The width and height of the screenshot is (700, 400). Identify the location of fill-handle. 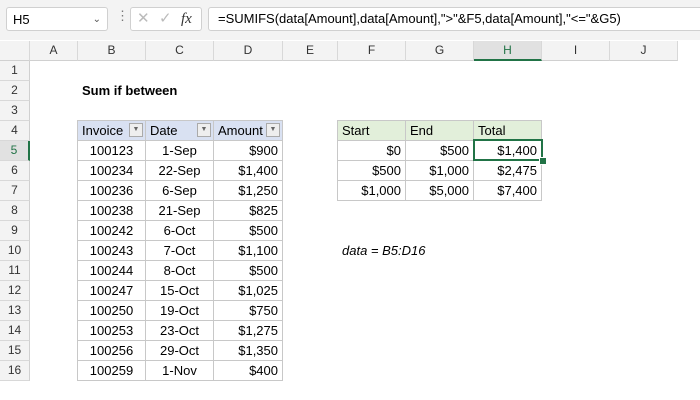
(543, 161).